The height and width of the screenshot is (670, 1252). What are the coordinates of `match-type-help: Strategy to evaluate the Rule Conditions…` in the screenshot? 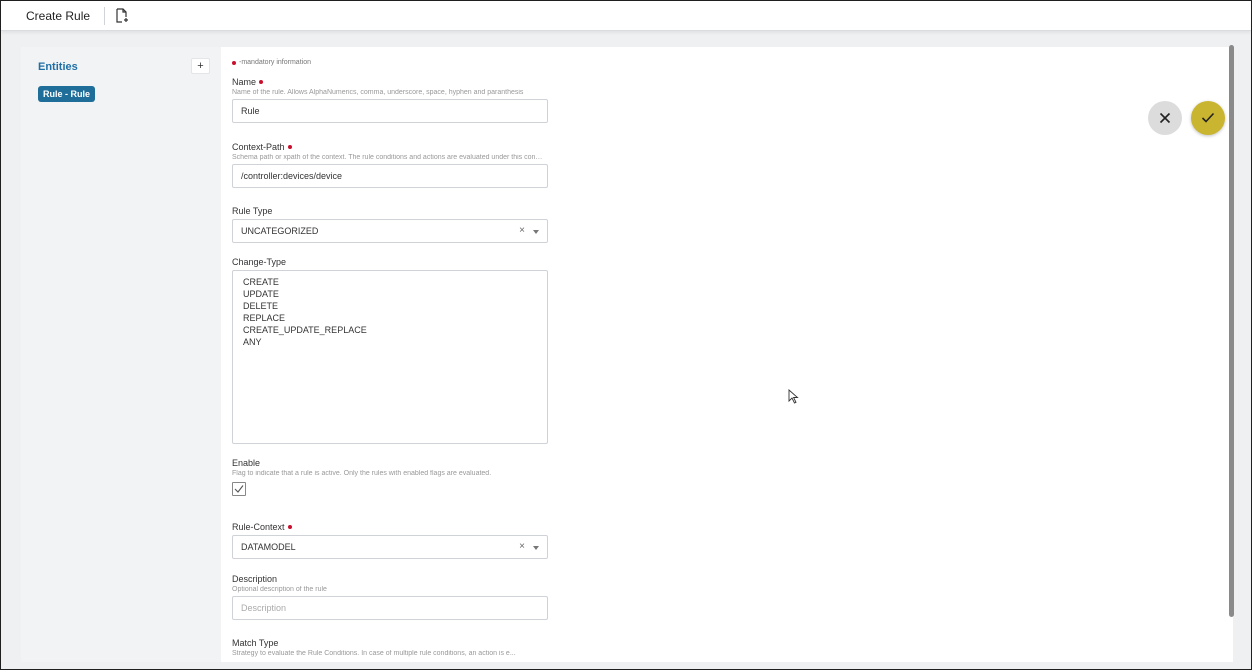 It's located at (374, 653).